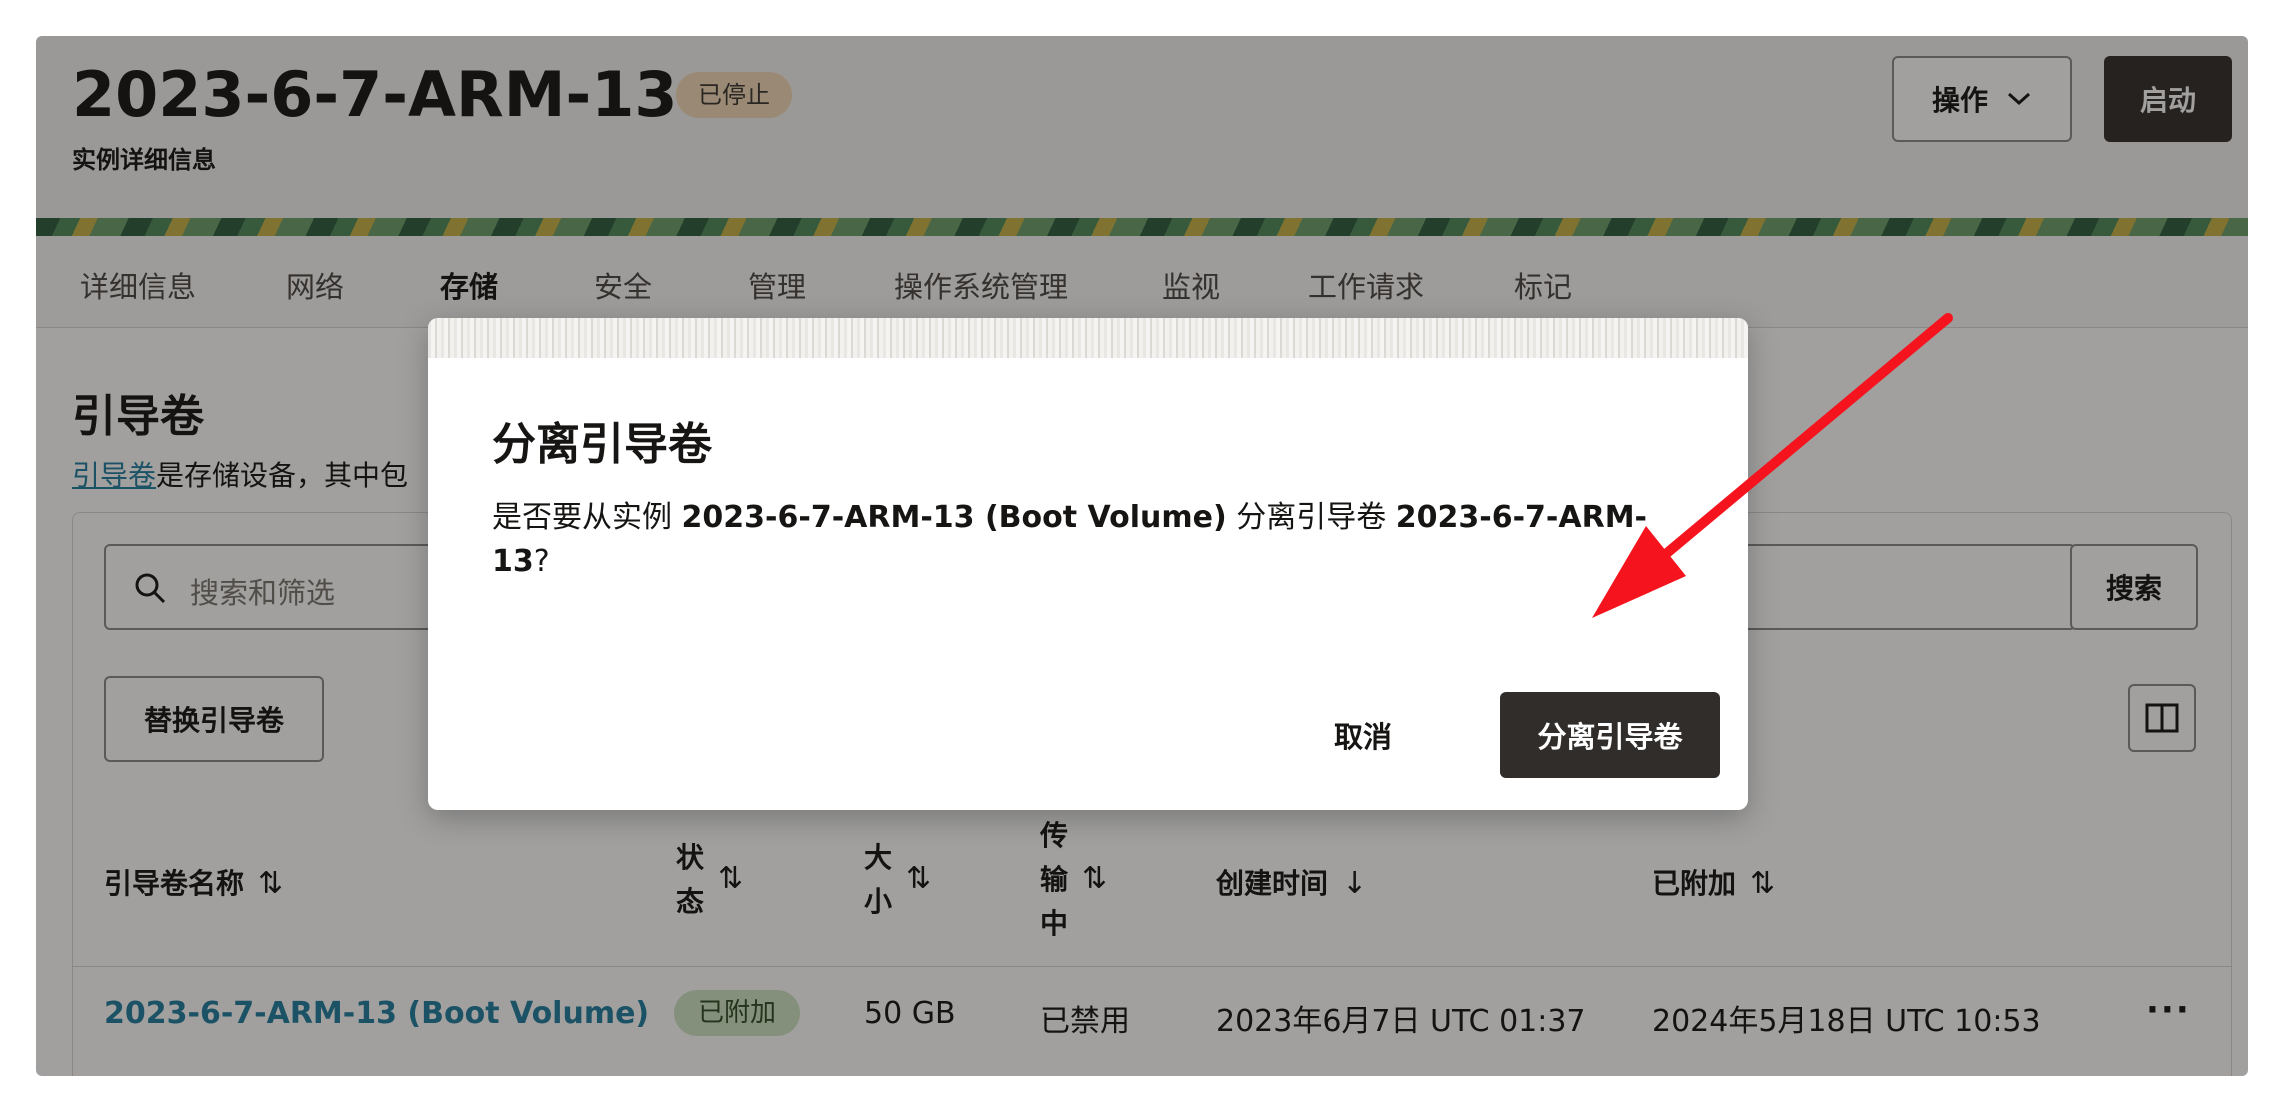 The height and width of the screenshot is (1112, 2284). Describe the element at coordinates (541, 561) in the screenshot. I see `dialog-message-suffix: ?` at that location.